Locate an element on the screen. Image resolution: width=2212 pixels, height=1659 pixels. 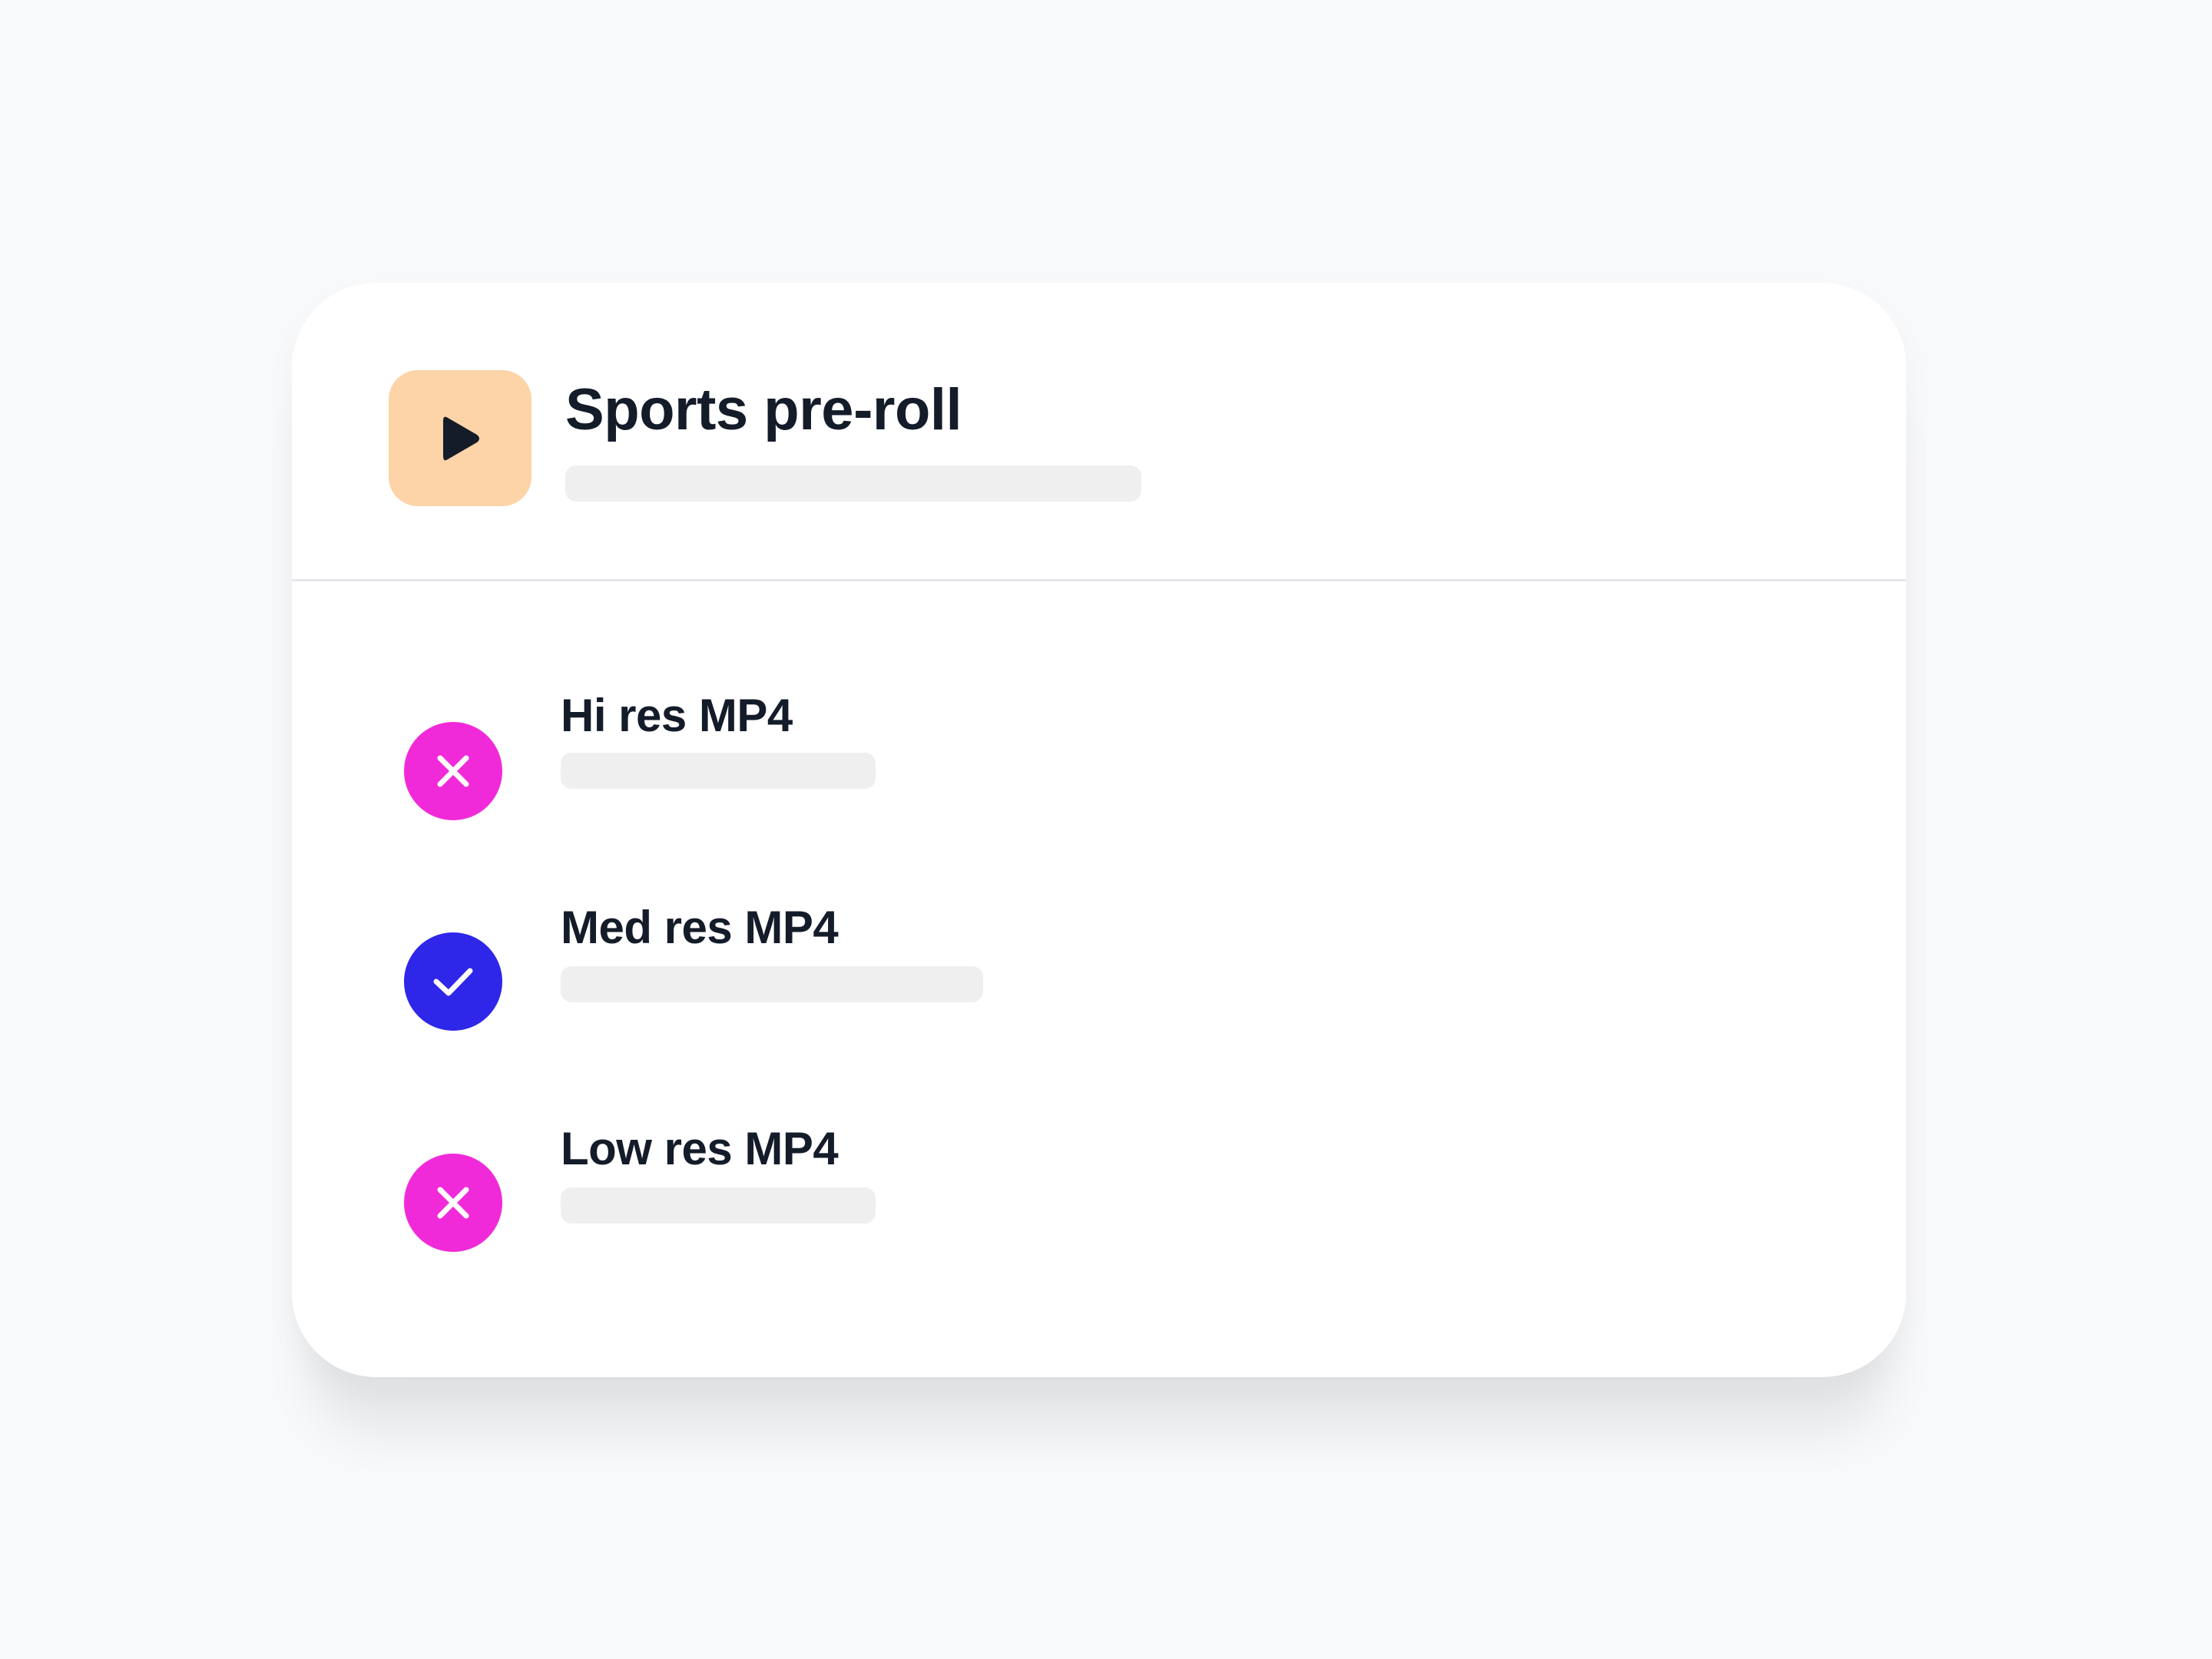
play-icon is located at coordinates (461, 438).